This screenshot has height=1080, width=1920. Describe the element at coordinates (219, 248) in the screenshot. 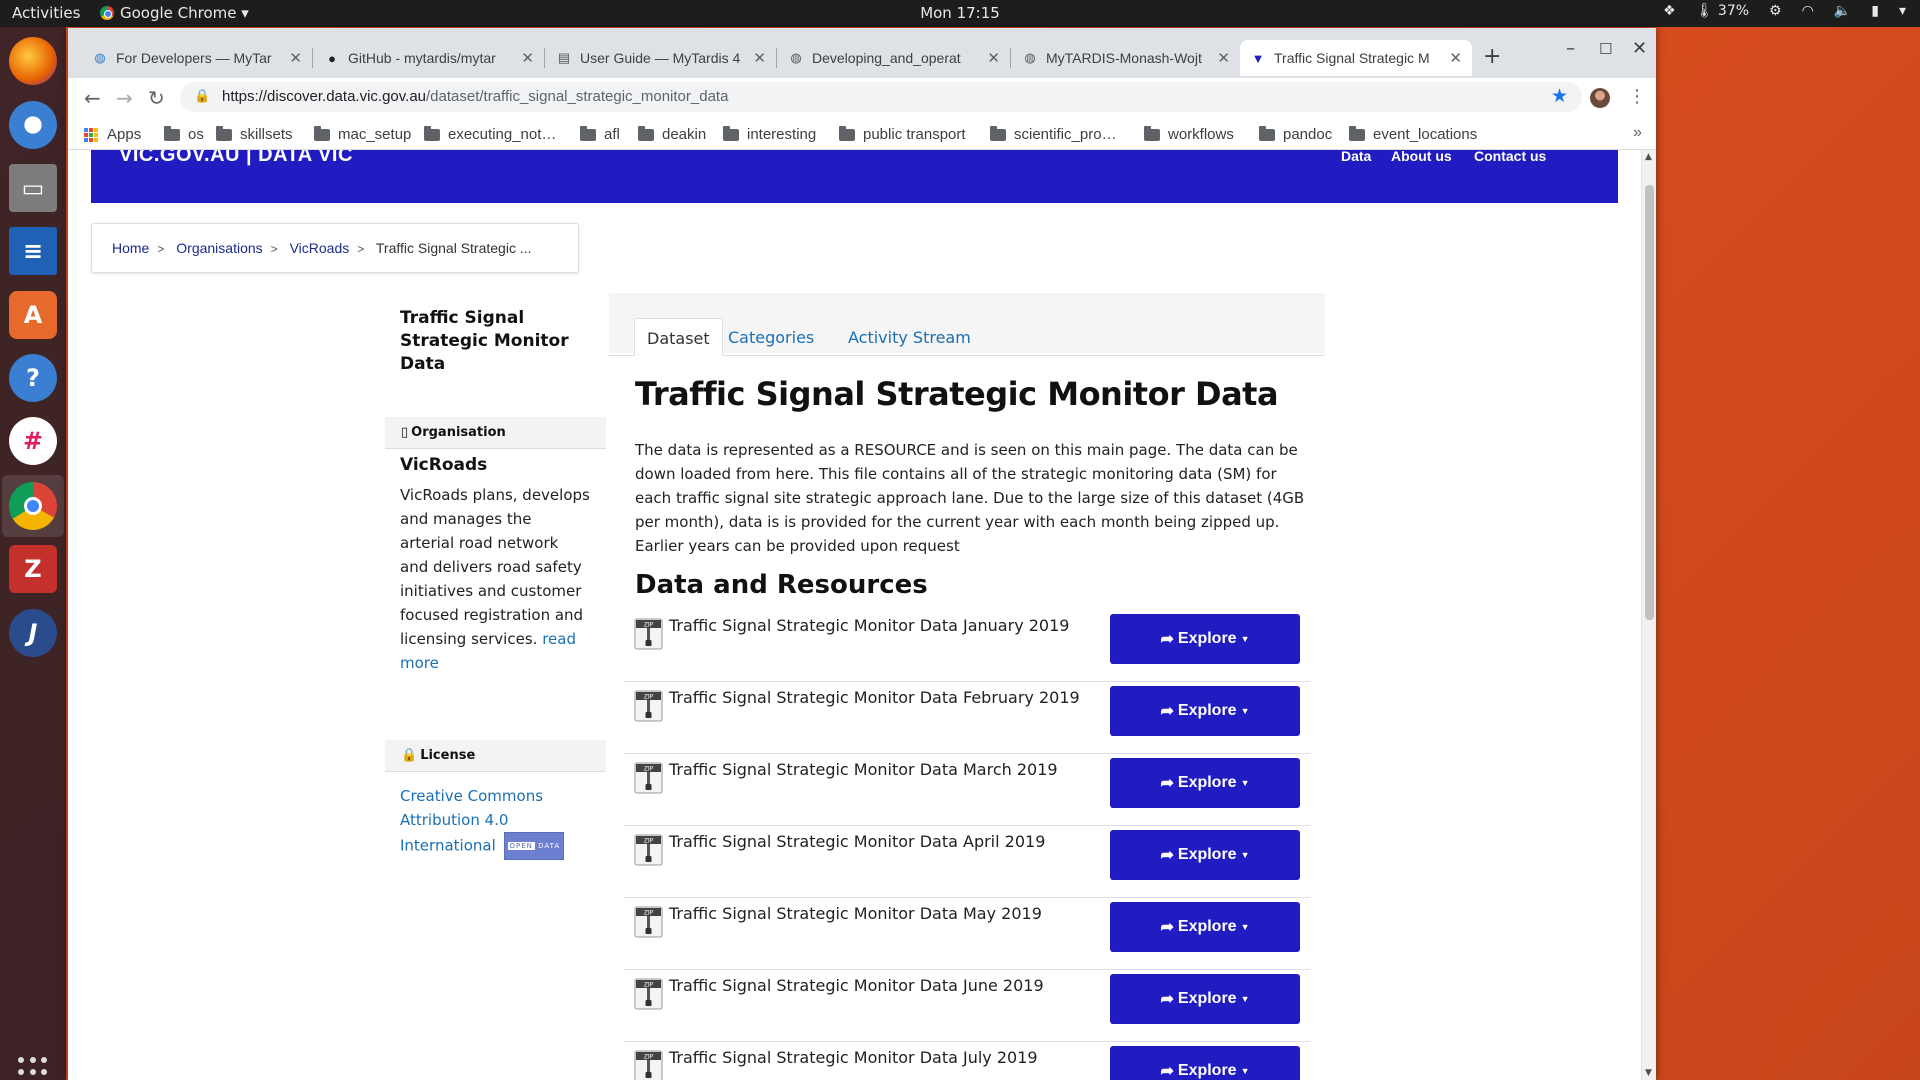

I see `breadcrumb-organisations: Organisations` at that location.